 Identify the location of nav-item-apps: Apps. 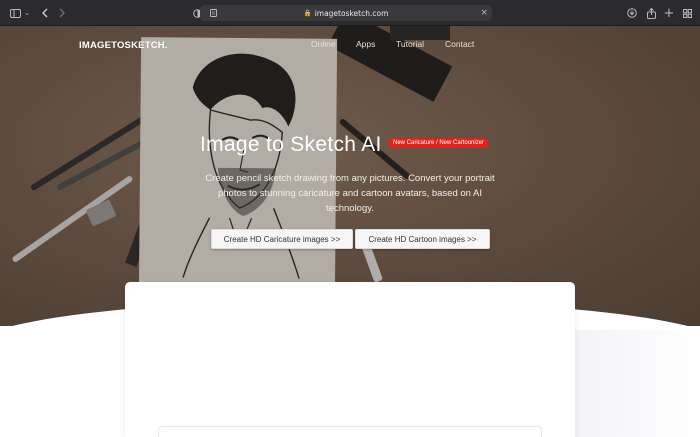
(365, 44).